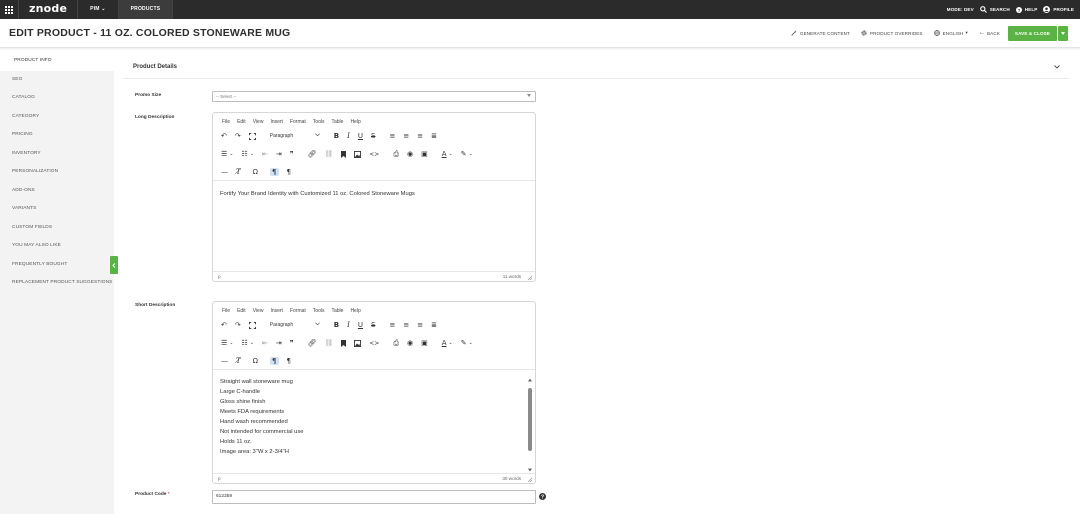  What do you see at coordinates (57, 135) in the screenshot?
I see `sidebar-item-pricing: PRICING` at bounding box center [57, 135].